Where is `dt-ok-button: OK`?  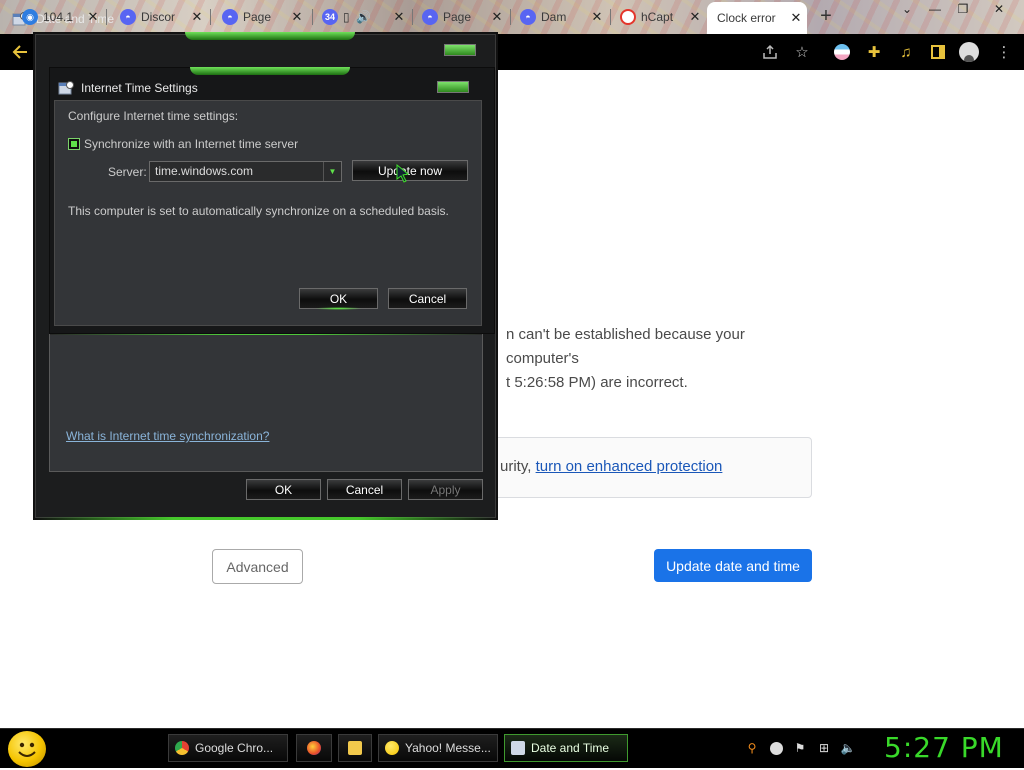
dt-ok-button: OK is located at coordinates (283, 489).